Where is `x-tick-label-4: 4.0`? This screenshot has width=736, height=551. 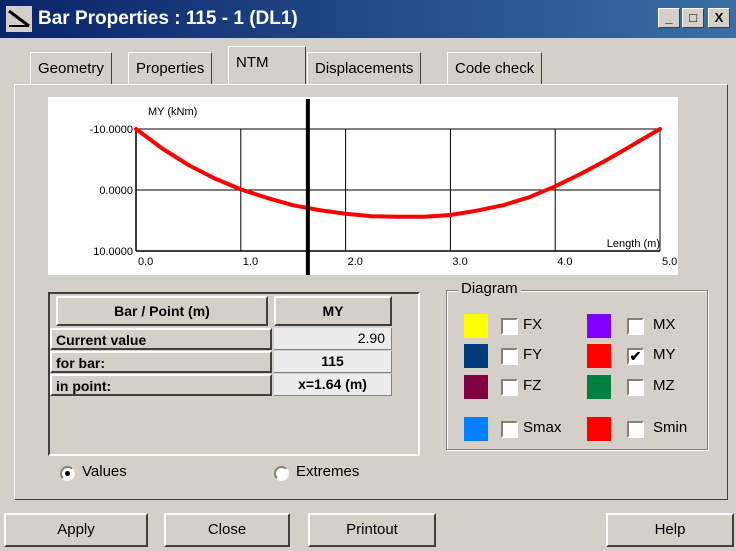 x-tick-label-4: 4.0 is located at coordinates (564, 262).